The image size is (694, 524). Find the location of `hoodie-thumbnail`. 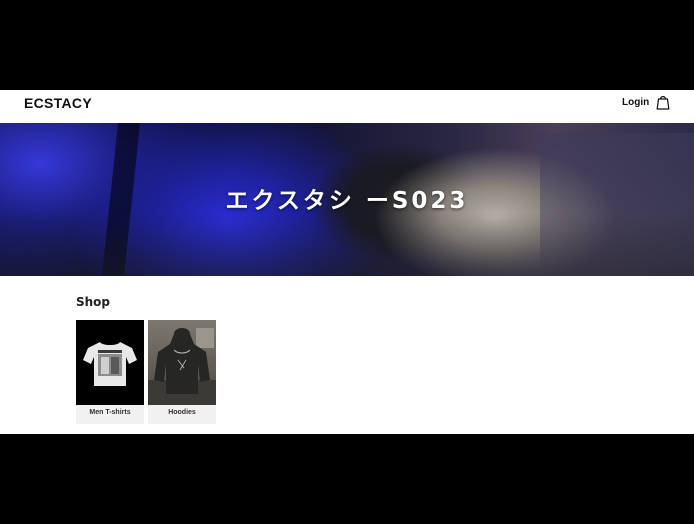

hoodie-thumbnail is located at coordinates (182, 362).